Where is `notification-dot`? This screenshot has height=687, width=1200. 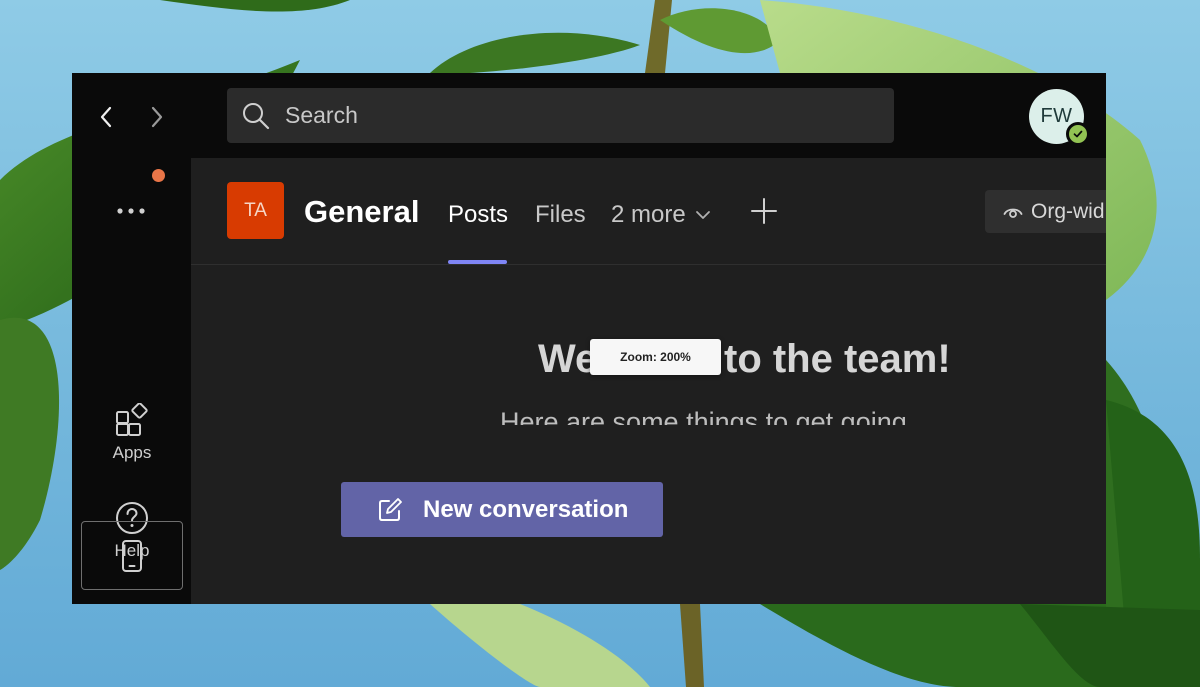
notification-dot is located at coordinates (158, 175).